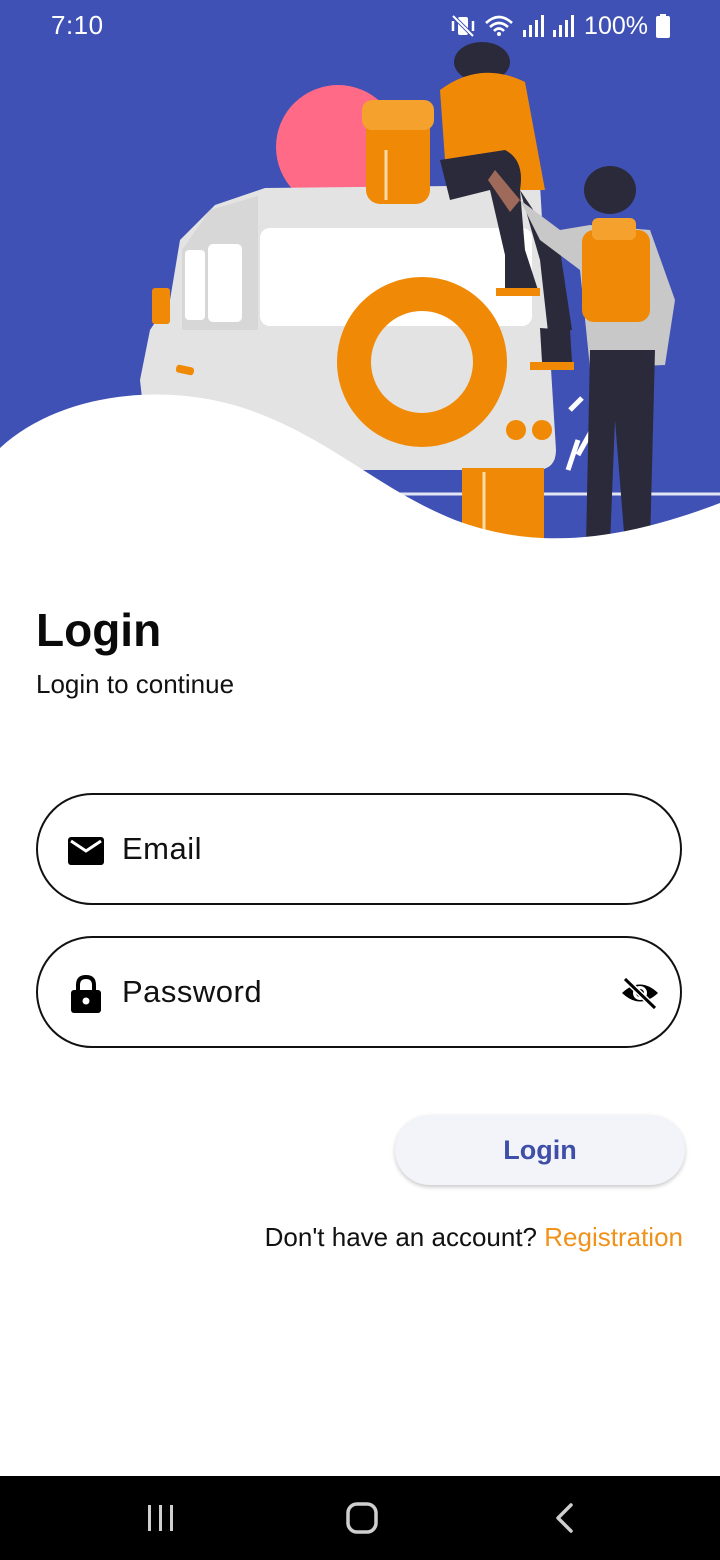 The width and height of the screenshot is (720, 1560). I want to click on wifi-icon, so click(499, 26).